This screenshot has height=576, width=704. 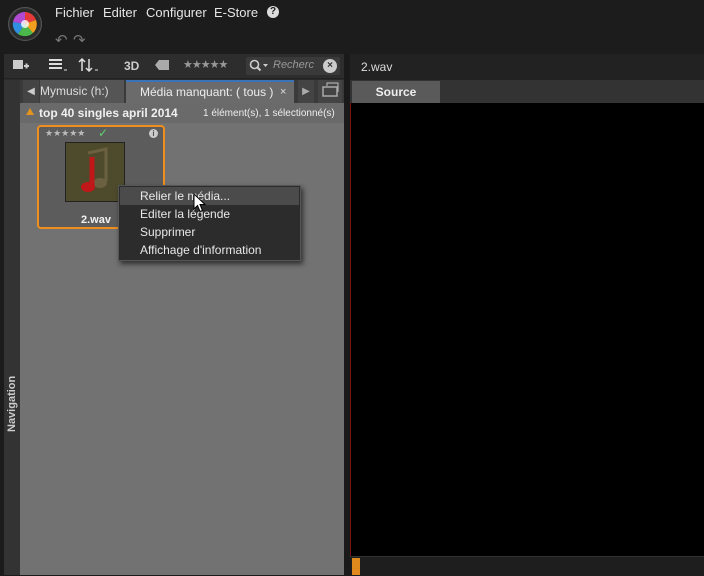 What do you see at coordinates (59, 66) in the screenshot?
I see `list-view-icon` at bounding box center [59, 66].